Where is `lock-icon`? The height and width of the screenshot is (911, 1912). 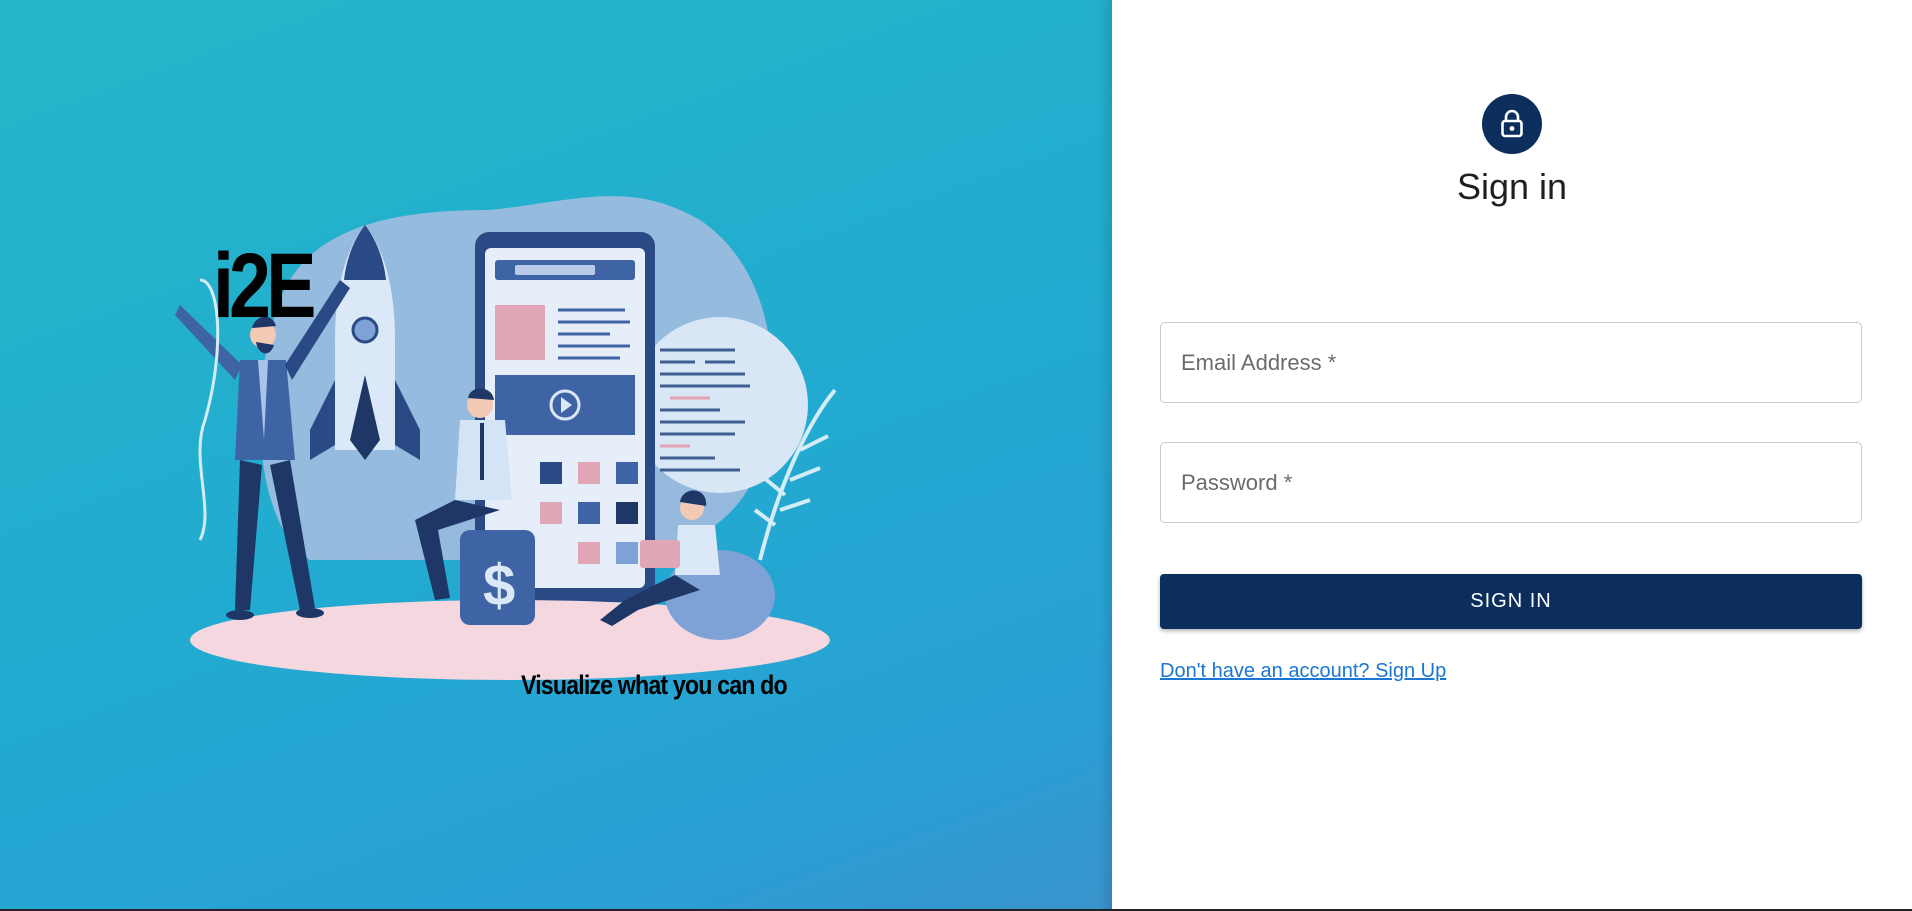 lock-icon is located at coordinates (1512, 123).